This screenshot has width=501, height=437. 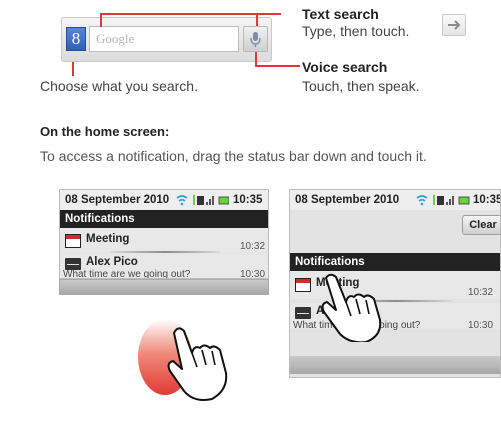 What do you see at coordinates (105, 131) in the screenshot?
I see `section-title: On the home screen:` at bounding box center [105, 131].